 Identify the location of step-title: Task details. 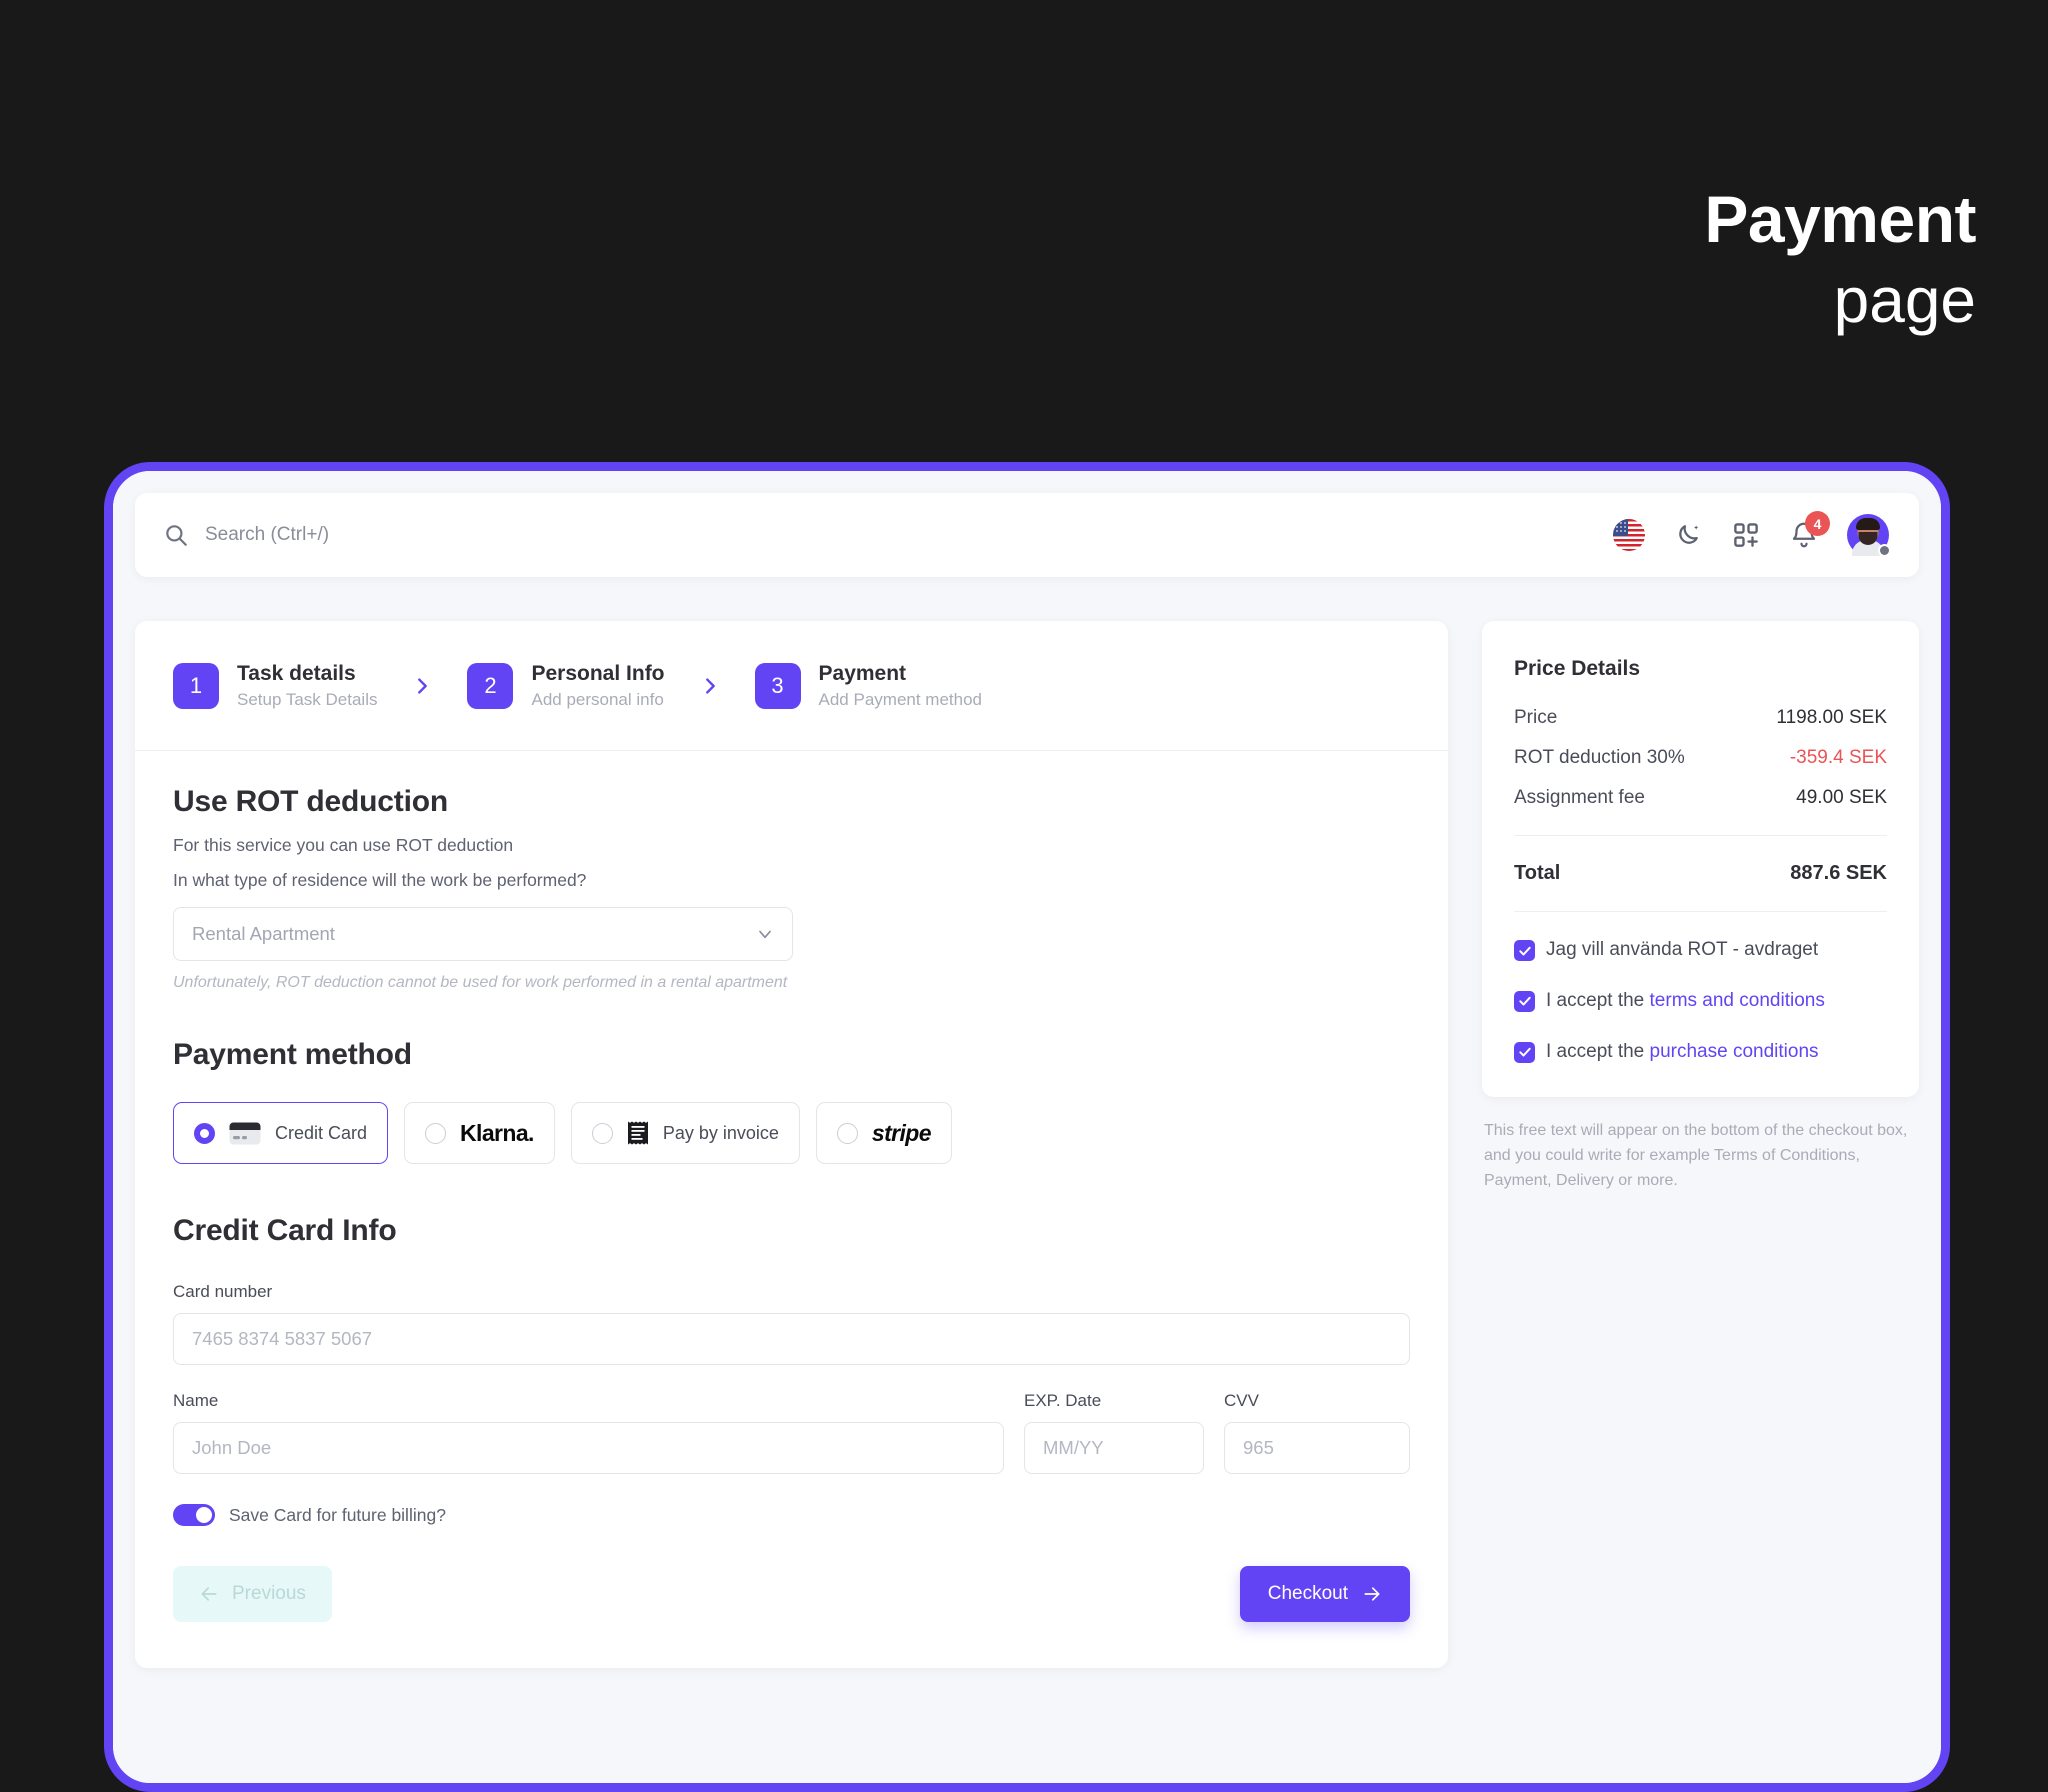
(296, 673).